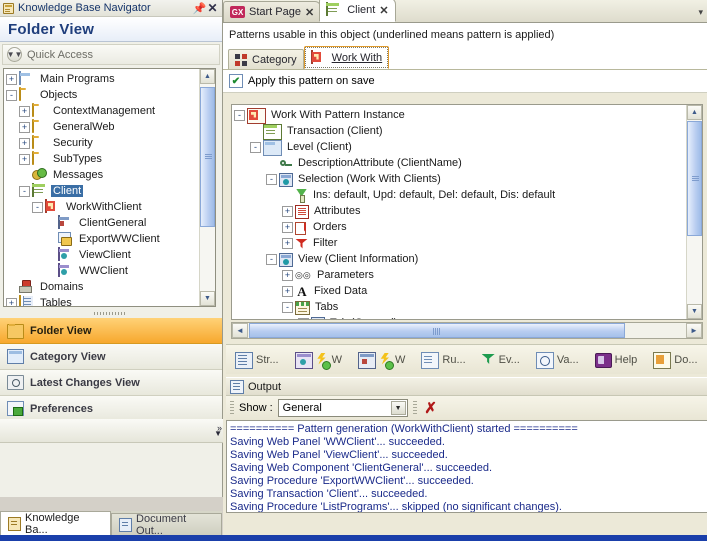 This screenshot has height=541, width=707. Describe the element at coordinates (460, 291) in the screenshot. I see `pattern-tree-node: + A Fixed Data` at that location.